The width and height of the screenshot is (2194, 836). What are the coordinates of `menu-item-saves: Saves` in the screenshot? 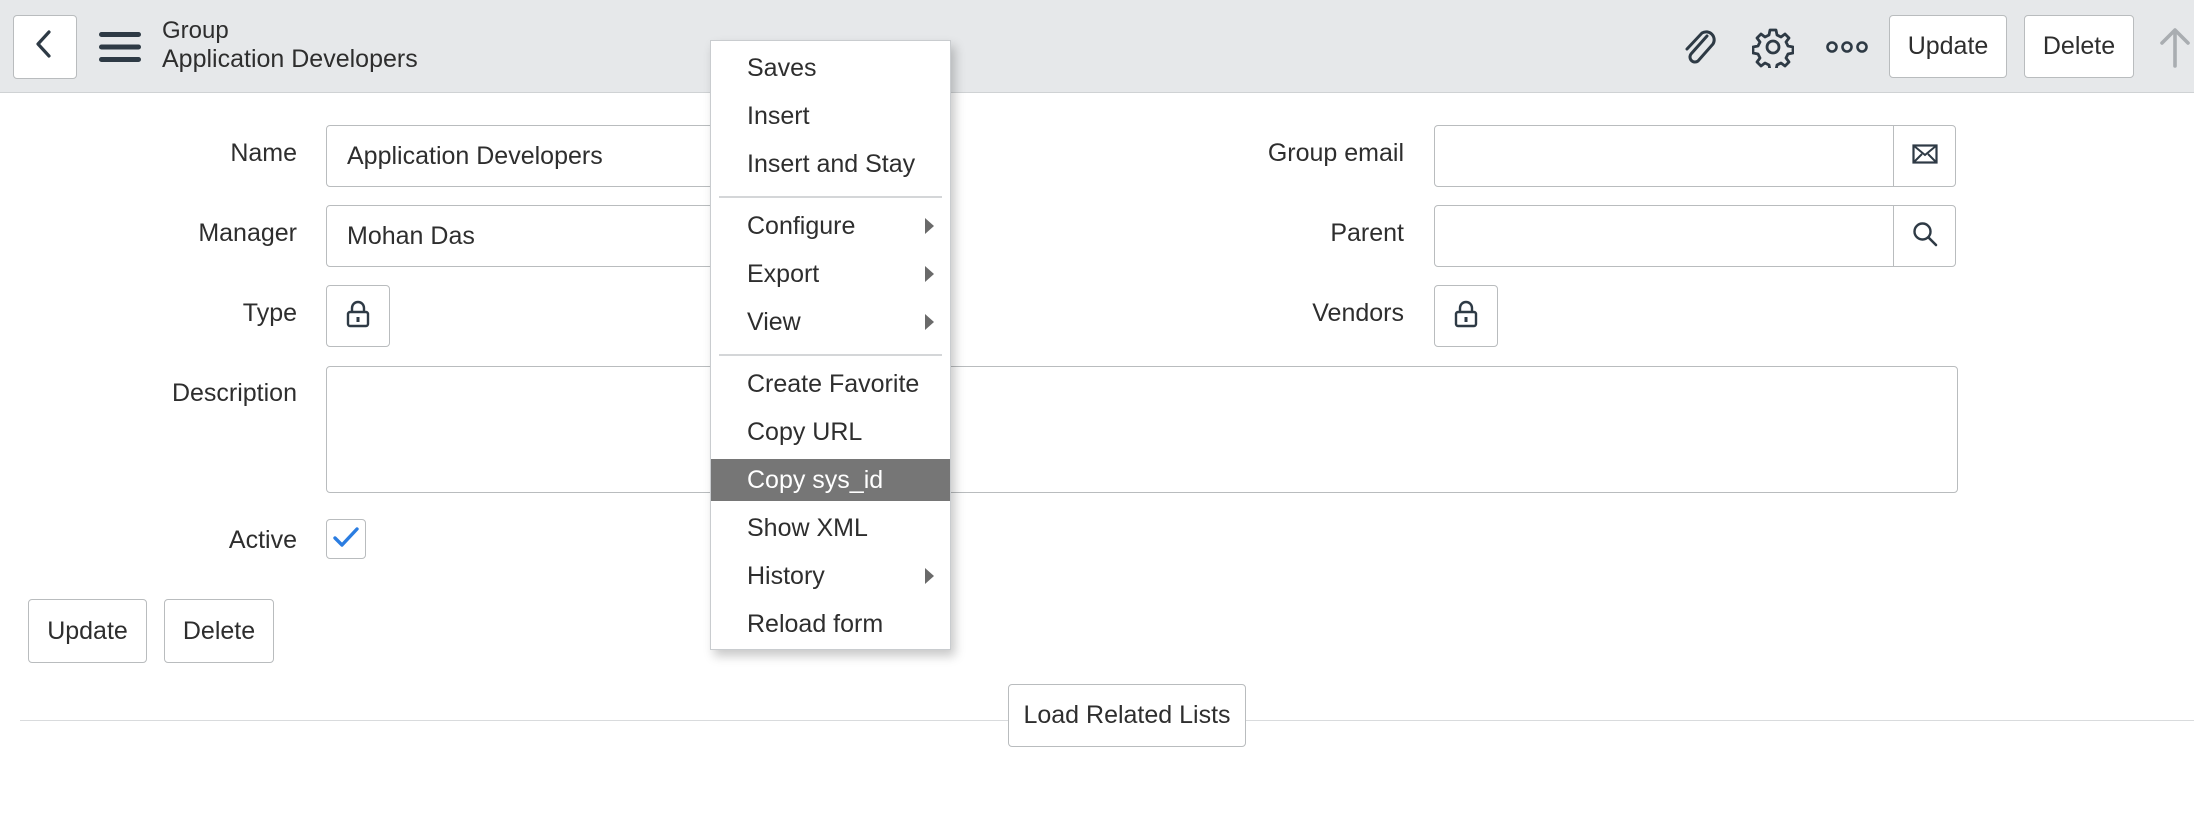 It's located at (830, 68).